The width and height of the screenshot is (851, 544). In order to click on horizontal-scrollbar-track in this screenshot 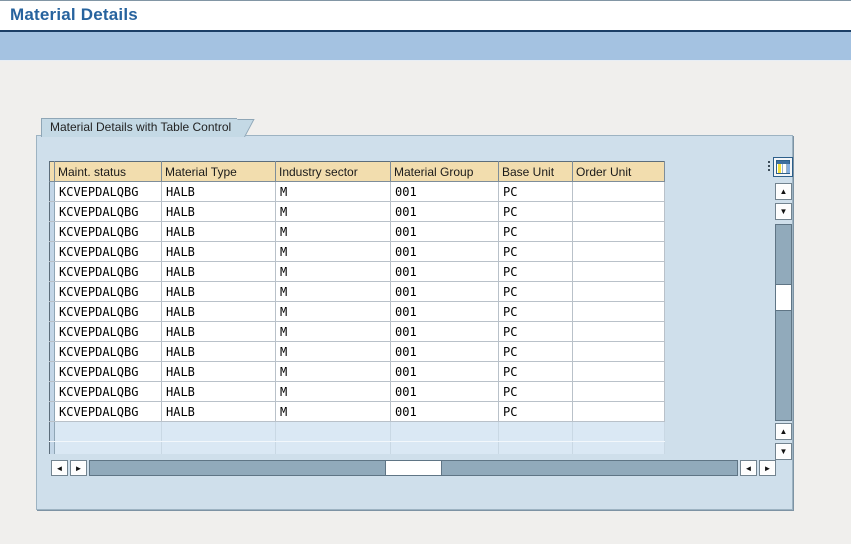, I will do `click(413, 468)`.